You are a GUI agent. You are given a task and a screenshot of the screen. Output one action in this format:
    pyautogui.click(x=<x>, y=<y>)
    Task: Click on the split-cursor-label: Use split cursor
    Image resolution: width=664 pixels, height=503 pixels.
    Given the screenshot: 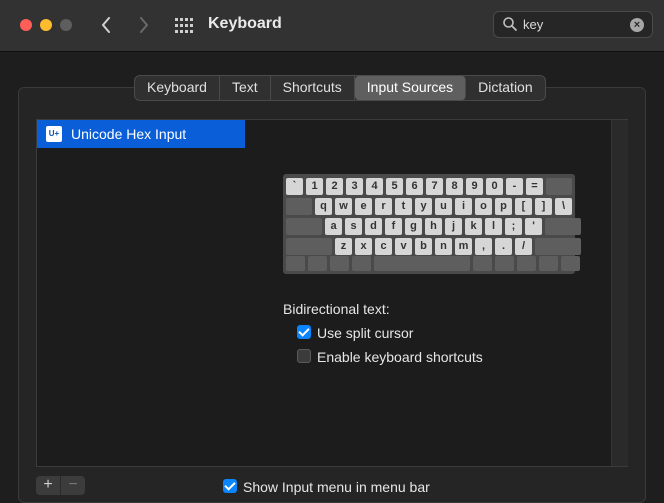 What is the action you would take?
    pyautogui.click(x=365, y=333)
    